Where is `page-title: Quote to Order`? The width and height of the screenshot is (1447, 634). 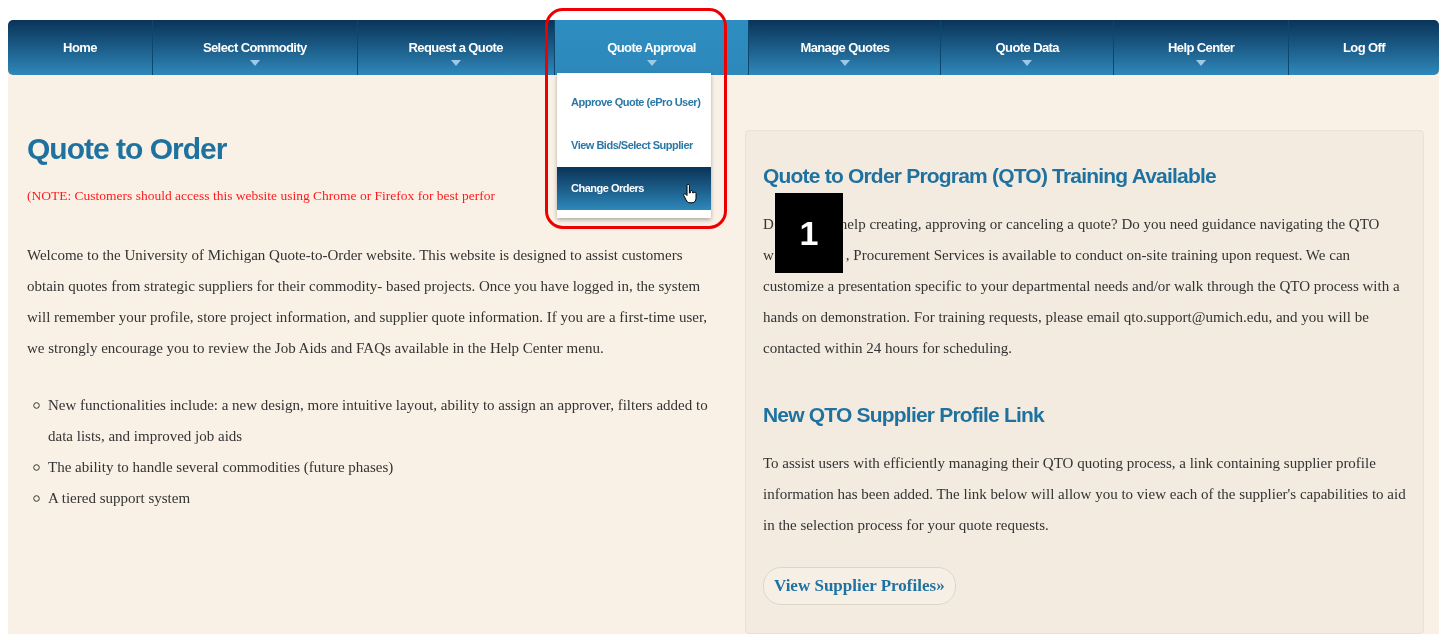 page-title: Quote to Order is located at coordinates (127, 149).